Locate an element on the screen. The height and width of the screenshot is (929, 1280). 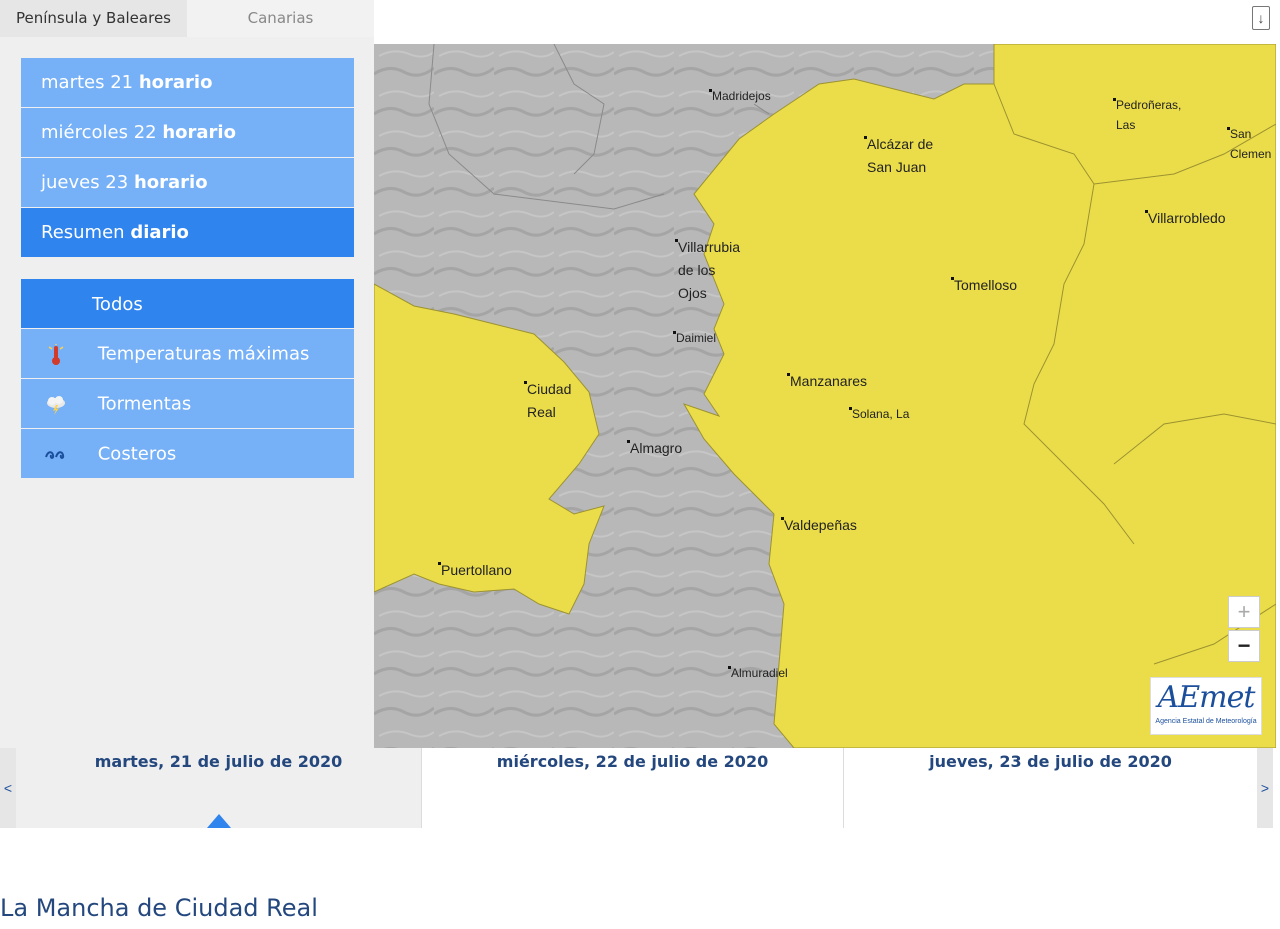
day-item-miercoles-22: miércoles 22 horario is located at coordinates (187, 132).